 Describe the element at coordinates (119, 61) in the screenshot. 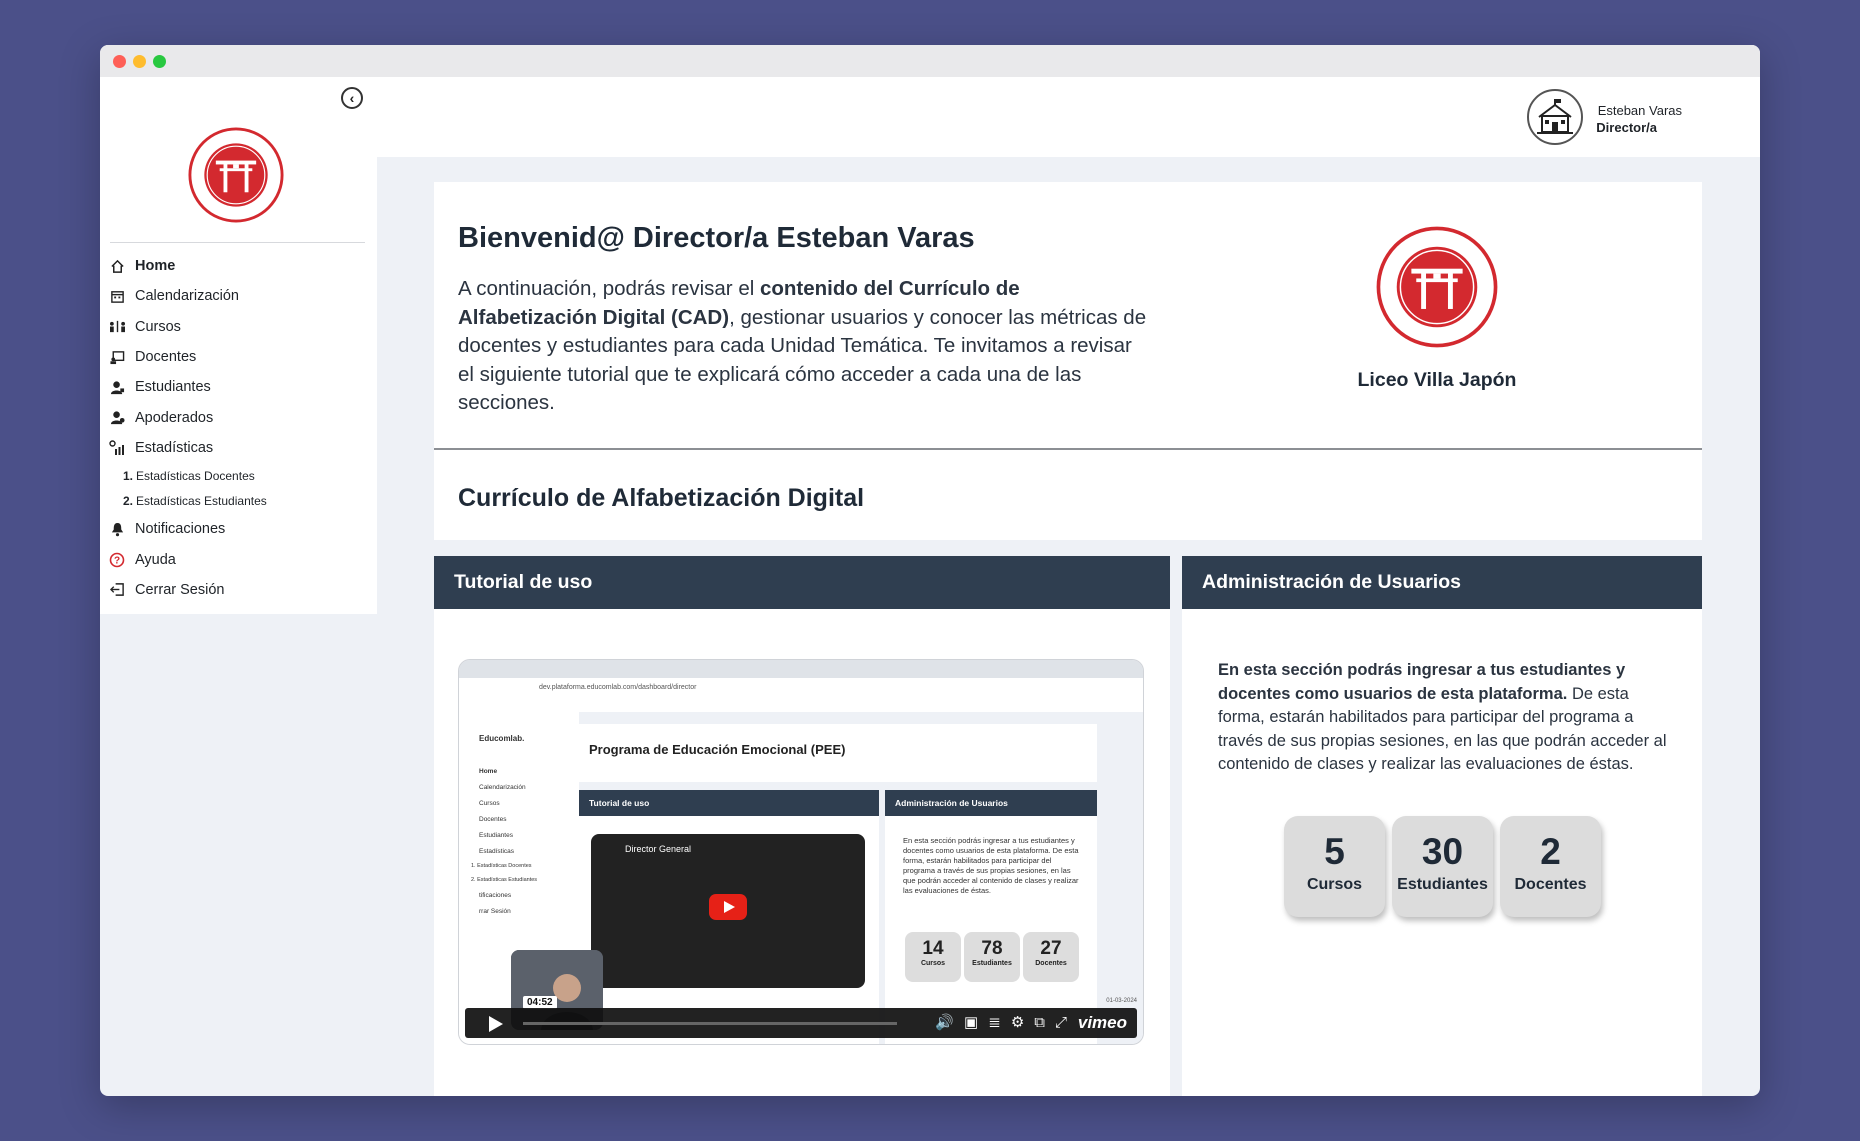

I see `close-window-button` at that location.